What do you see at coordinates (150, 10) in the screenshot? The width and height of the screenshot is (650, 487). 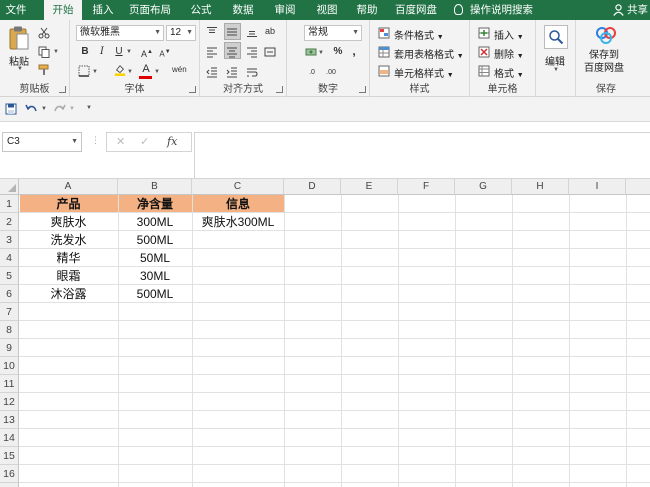 I see `tab-page-layout: 页面布局` at bounding box center [150, 10].